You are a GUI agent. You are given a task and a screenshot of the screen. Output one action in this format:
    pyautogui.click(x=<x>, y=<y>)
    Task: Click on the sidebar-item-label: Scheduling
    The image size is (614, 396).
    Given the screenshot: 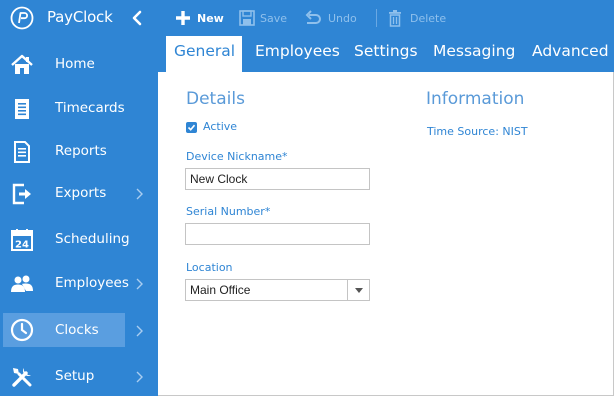 What is the action you would take?
    pyautogui.click(x=92, y=239)
    